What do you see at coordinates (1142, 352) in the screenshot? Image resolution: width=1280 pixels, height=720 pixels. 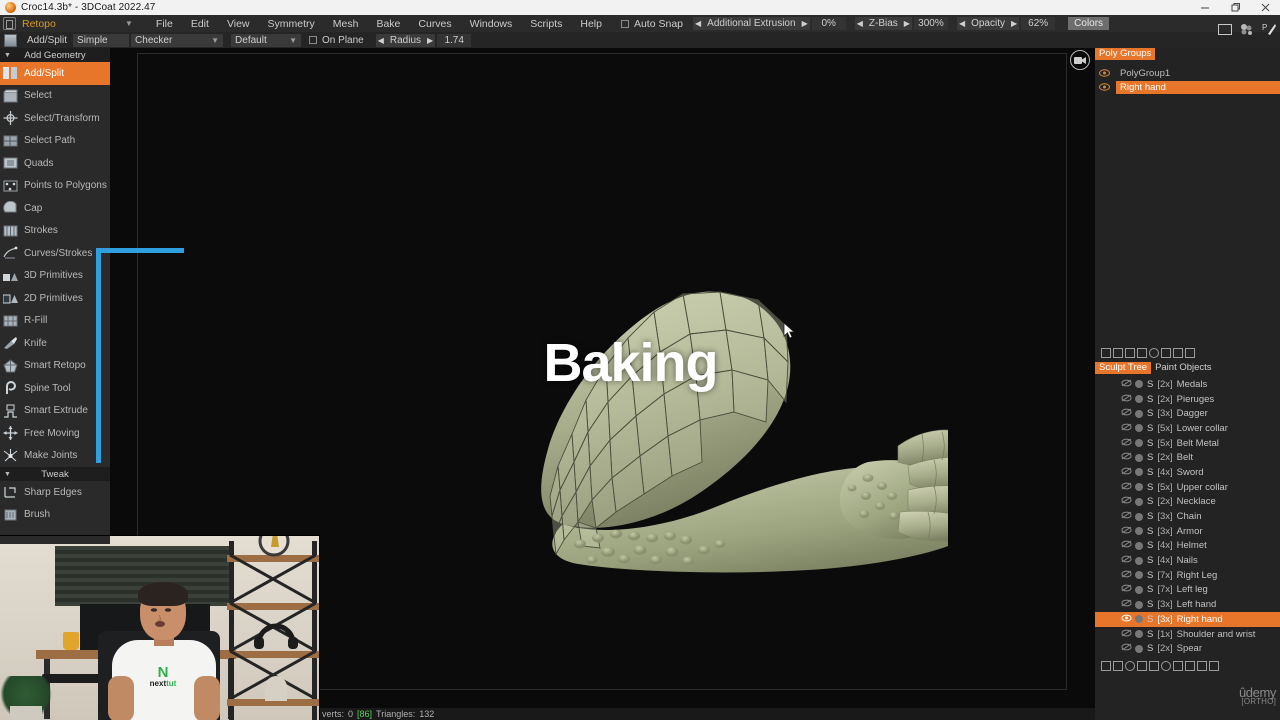 I see `merge-icon` at bounding box center [1142, 352].